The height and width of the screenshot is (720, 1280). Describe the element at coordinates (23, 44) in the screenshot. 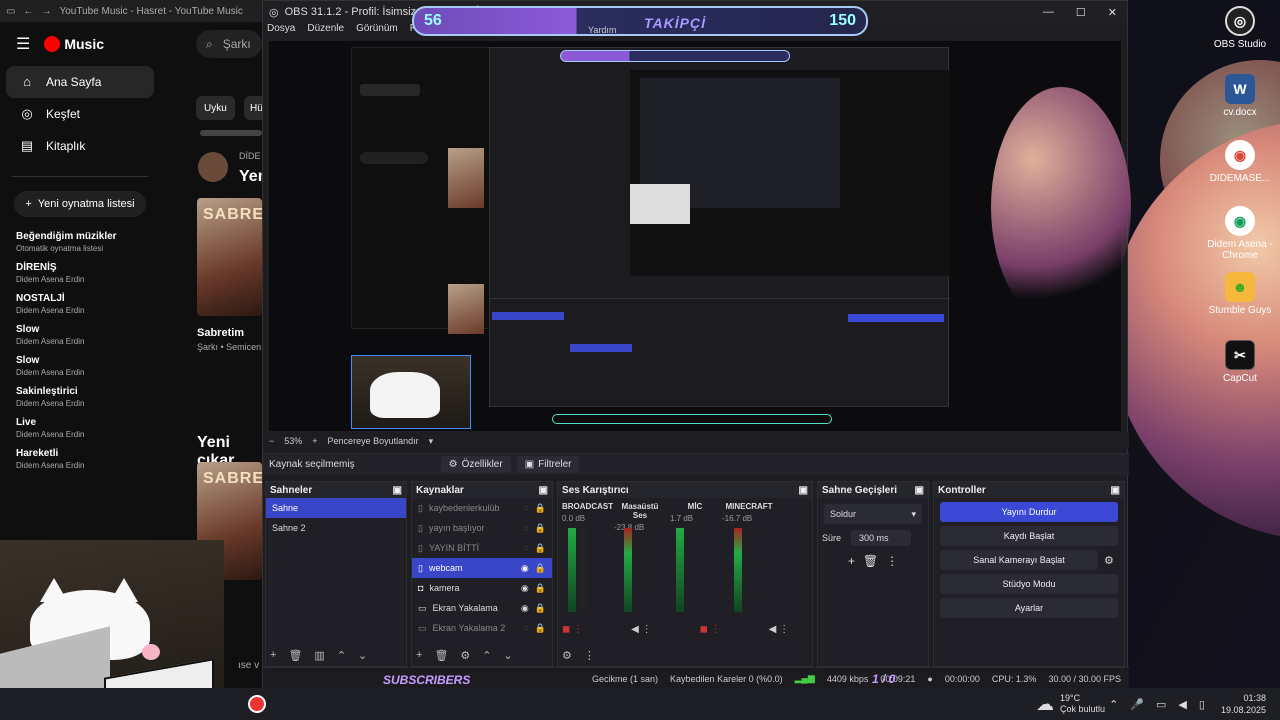

I see `hamburger-icon: ☰` at that location.